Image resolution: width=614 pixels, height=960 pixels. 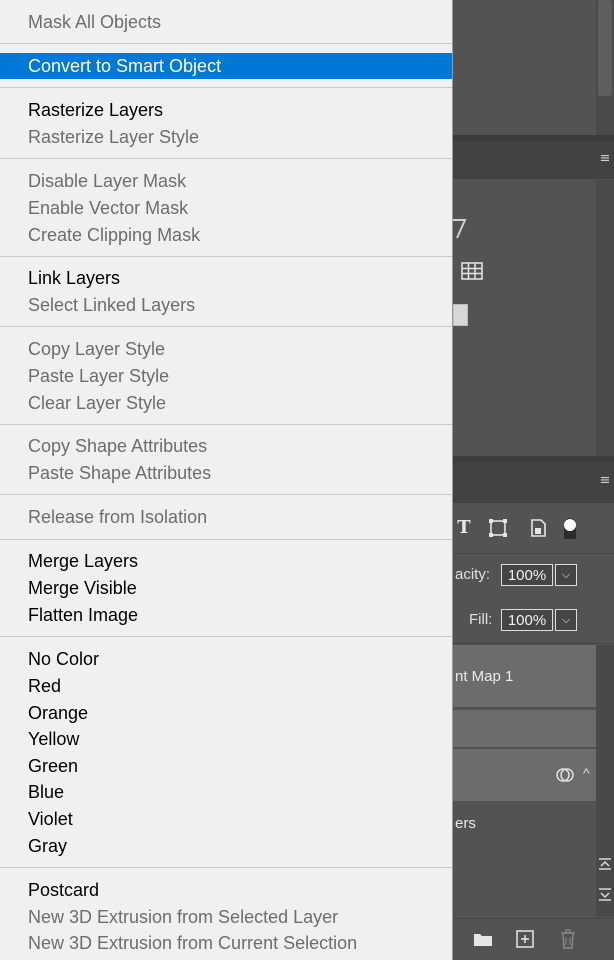 What do you see at coordinates (226, 305) in the screenshot?
I see `menu-item-select-linked-layers: Select Linked Layers` at bounding box center [226, 305].